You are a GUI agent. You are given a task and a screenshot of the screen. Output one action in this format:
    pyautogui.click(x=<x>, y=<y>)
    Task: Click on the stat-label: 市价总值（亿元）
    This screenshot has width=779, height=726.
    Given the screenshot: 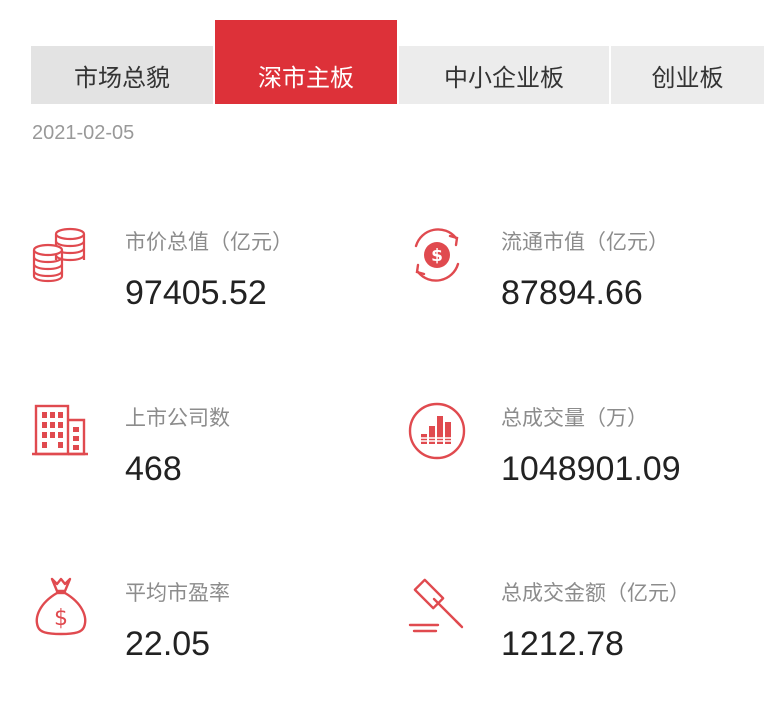 What is the action you would take?
    pyautogui.click(x=209, y=242)
    